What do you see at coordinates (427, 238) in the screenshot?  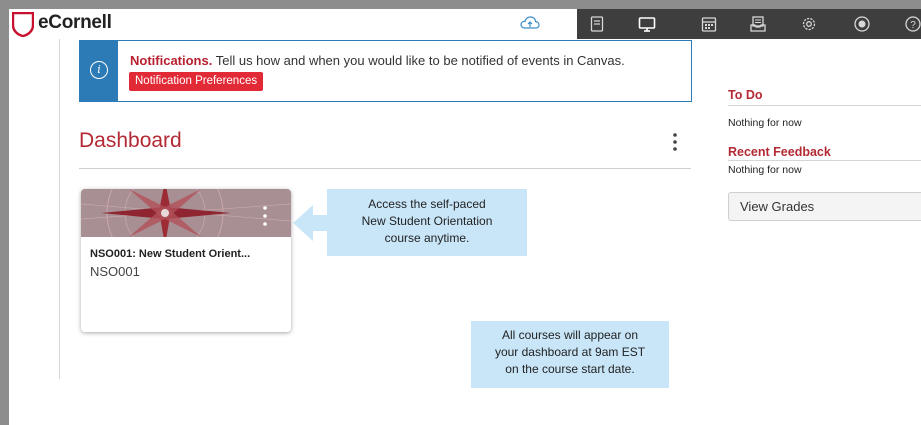 I see `callout-line: course anytime.` at bounding box center [427, 238].